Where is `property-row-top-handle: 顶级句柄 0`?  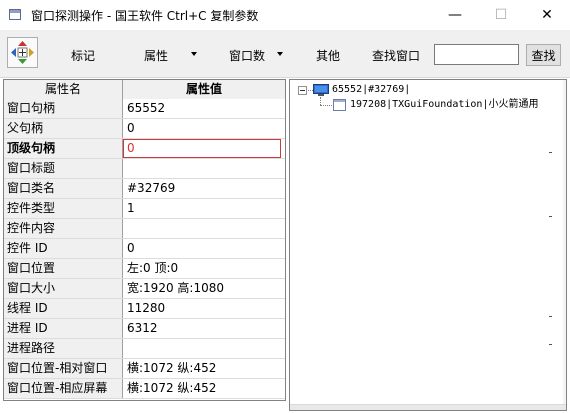
property-row-top-handle: 顶级句柄 0 is located at coordinates (144, 149).